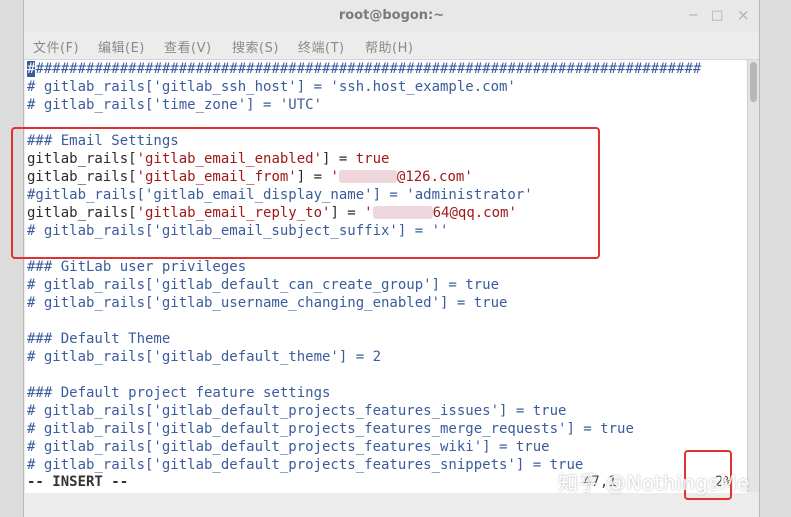  Describe the element at coordinates (121, 46) in the screenshot. I see `menu-edit: 编辑(E)` at that location.